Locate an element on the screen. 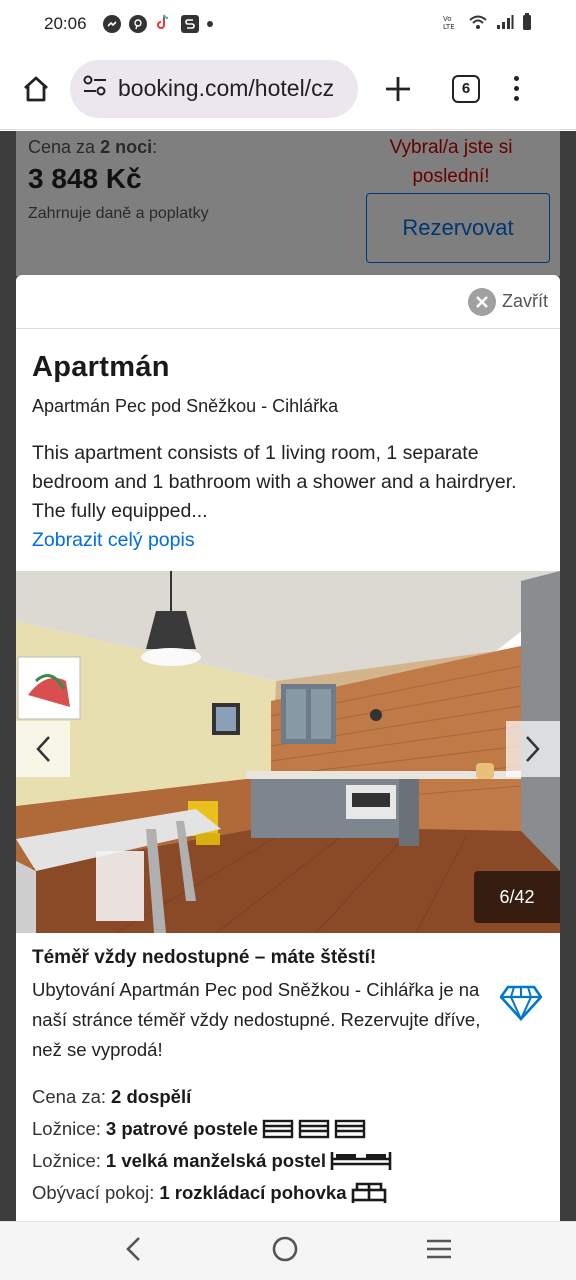 Image resolution: width=576 pixels, height=1280 pixels. home-nav-button is located at coordinates (285, 1251).